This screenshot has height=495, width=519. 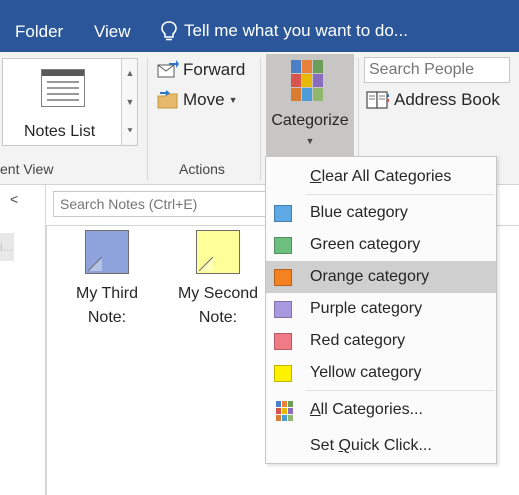 What do you see at coordinates (214, 69) in the screenshot?
I see `forward-label: Forward` at bounding box center [214, 69].